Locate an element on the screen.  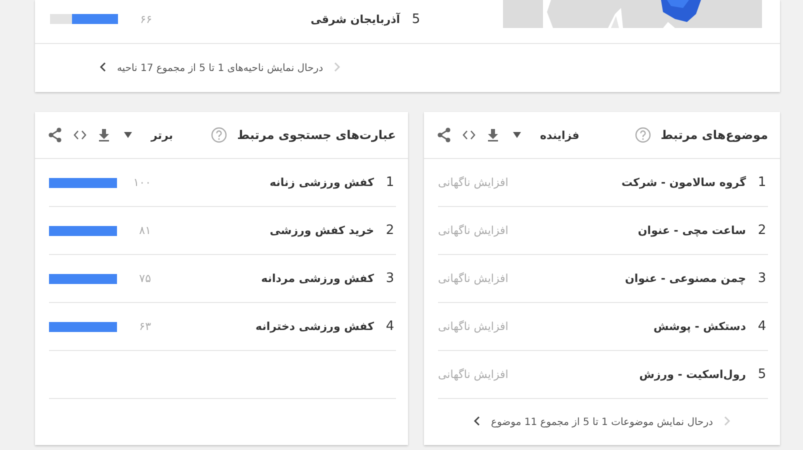
row-label: دستکش - پوشش is located at coordinates (632, 326).